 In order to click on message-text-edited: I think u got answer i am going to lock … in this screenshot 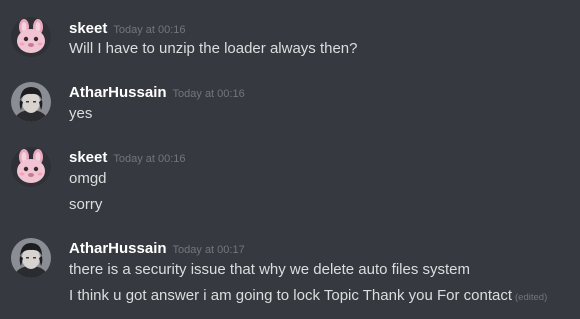, I will do `click(308, 295)`.